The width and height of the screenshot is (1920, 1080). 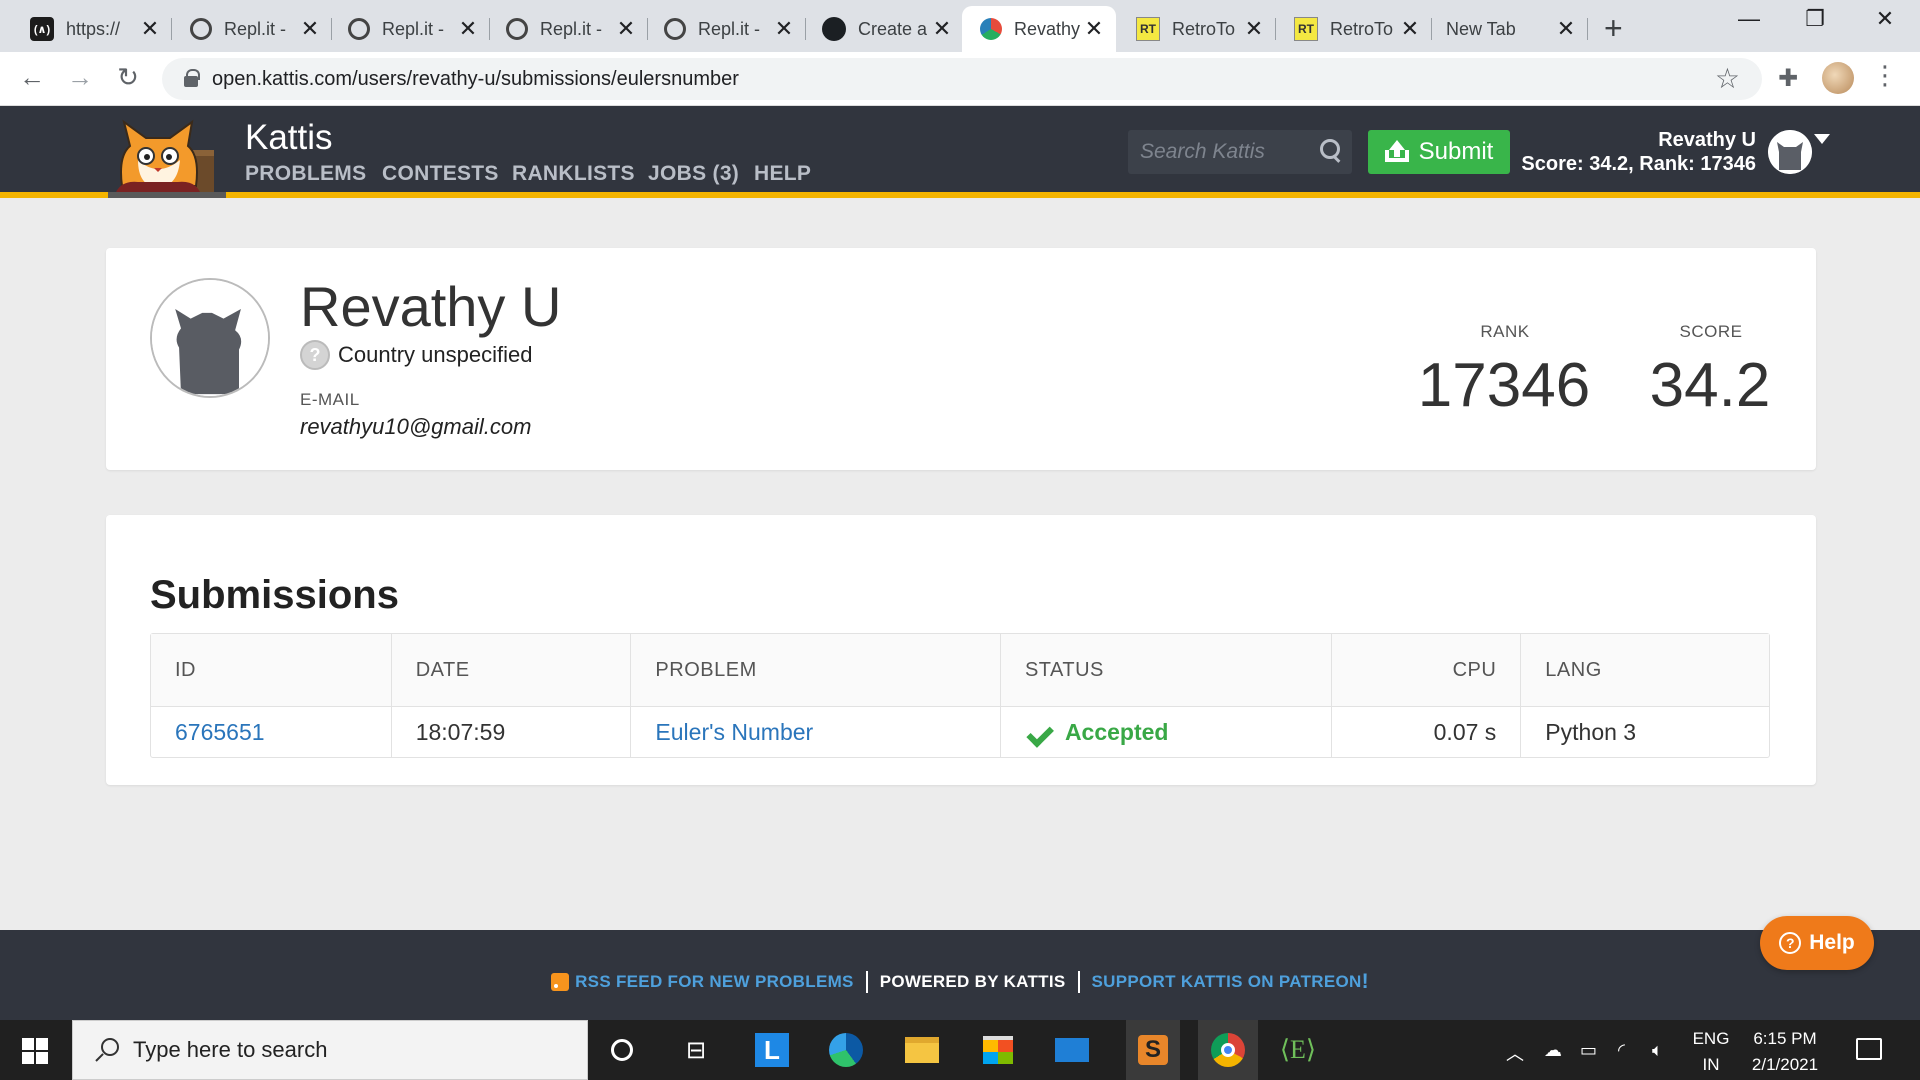 I want to click on mail-icon, so click(x=1072, y=1050).